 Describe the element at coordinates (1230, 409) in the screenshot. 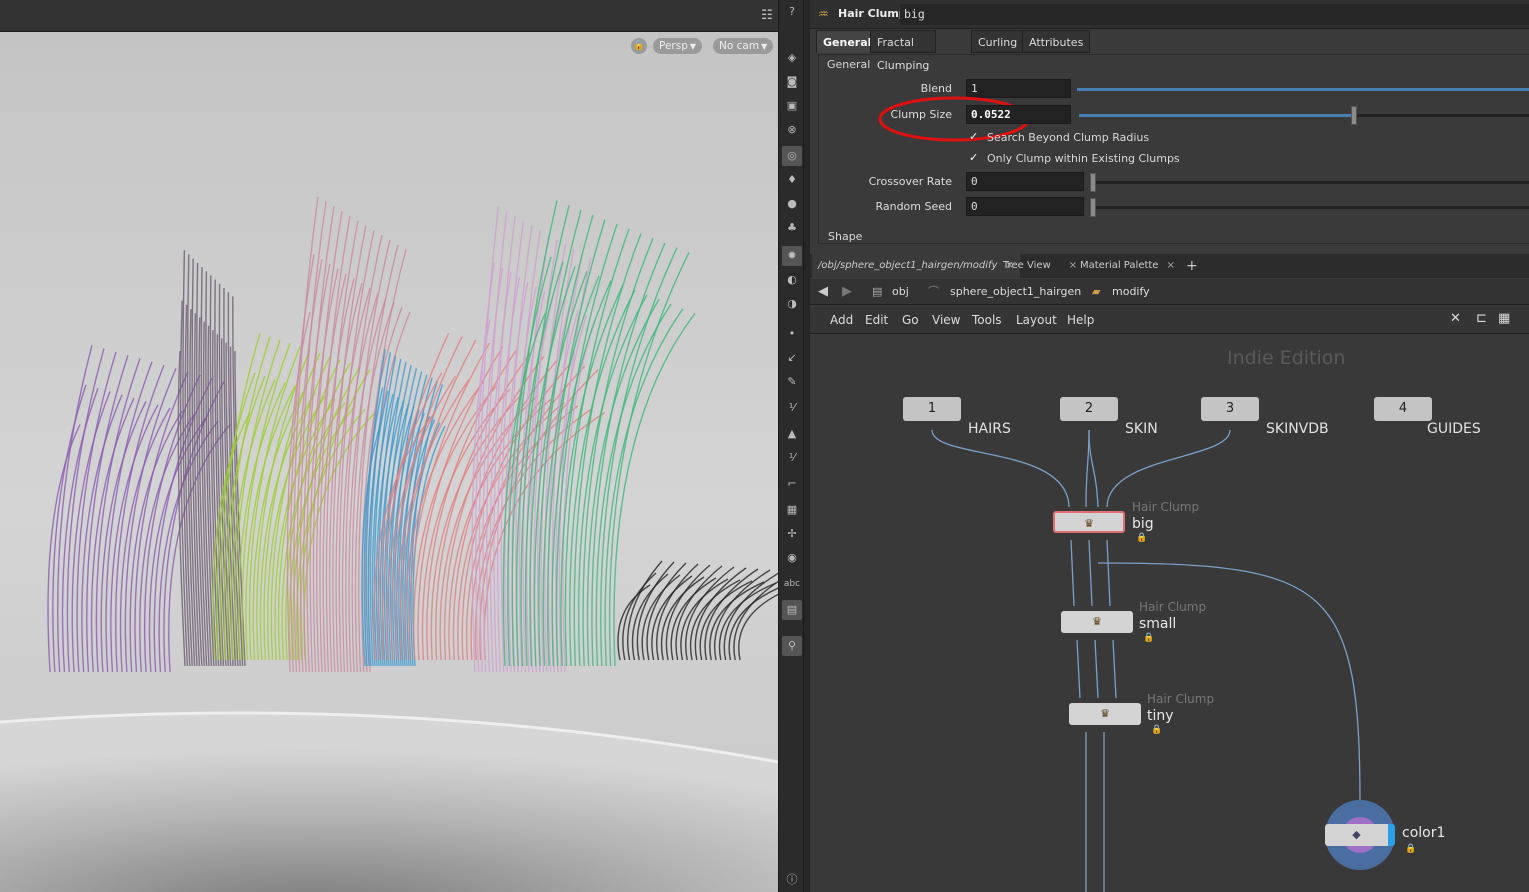

I see `input-3-box: 3` at that location.